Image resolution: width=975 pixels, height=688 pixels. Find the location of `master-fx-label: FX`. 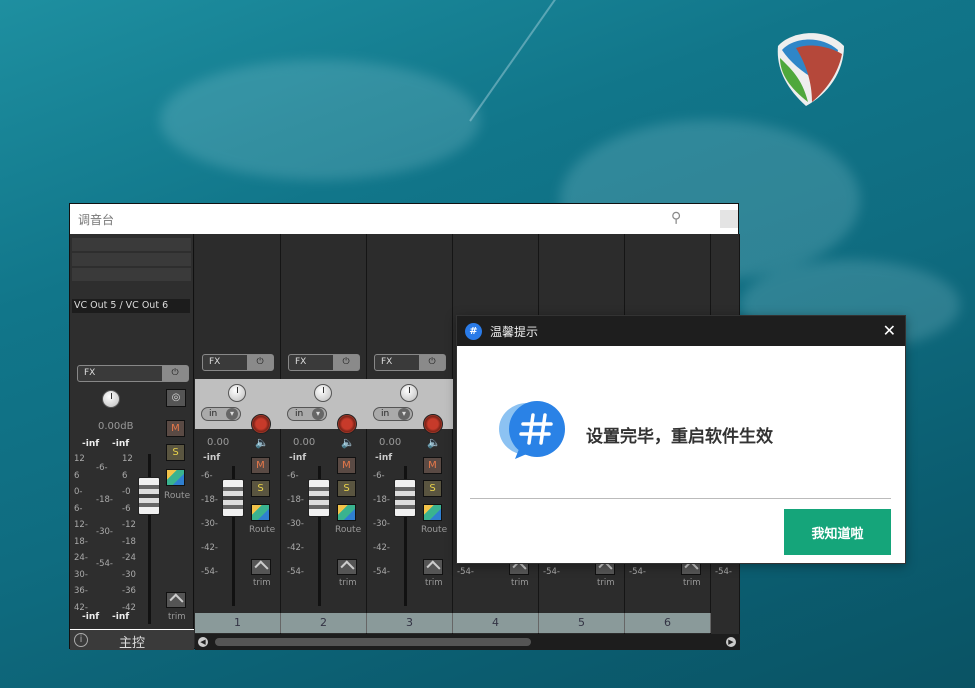

master-fx-label: FX is located at coordinates (90, 373).